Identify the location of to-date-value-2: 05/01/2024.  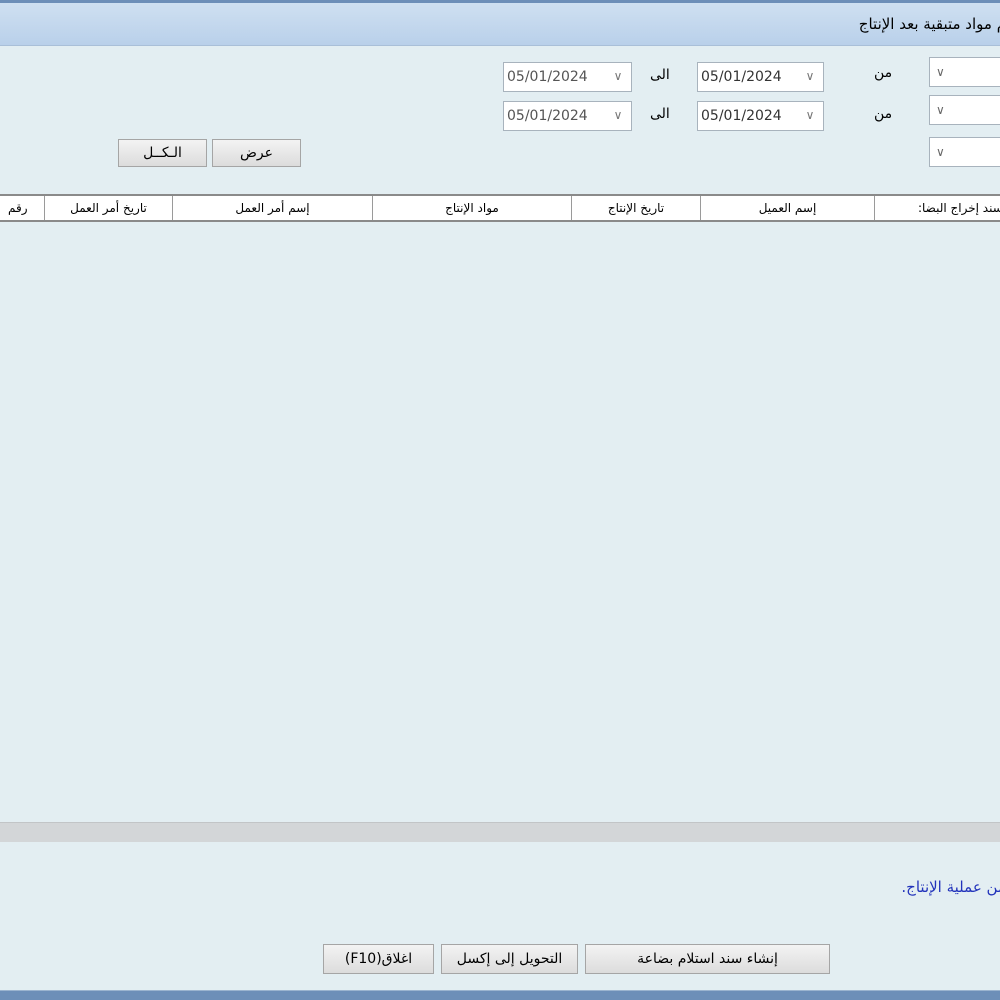
(547, 116).